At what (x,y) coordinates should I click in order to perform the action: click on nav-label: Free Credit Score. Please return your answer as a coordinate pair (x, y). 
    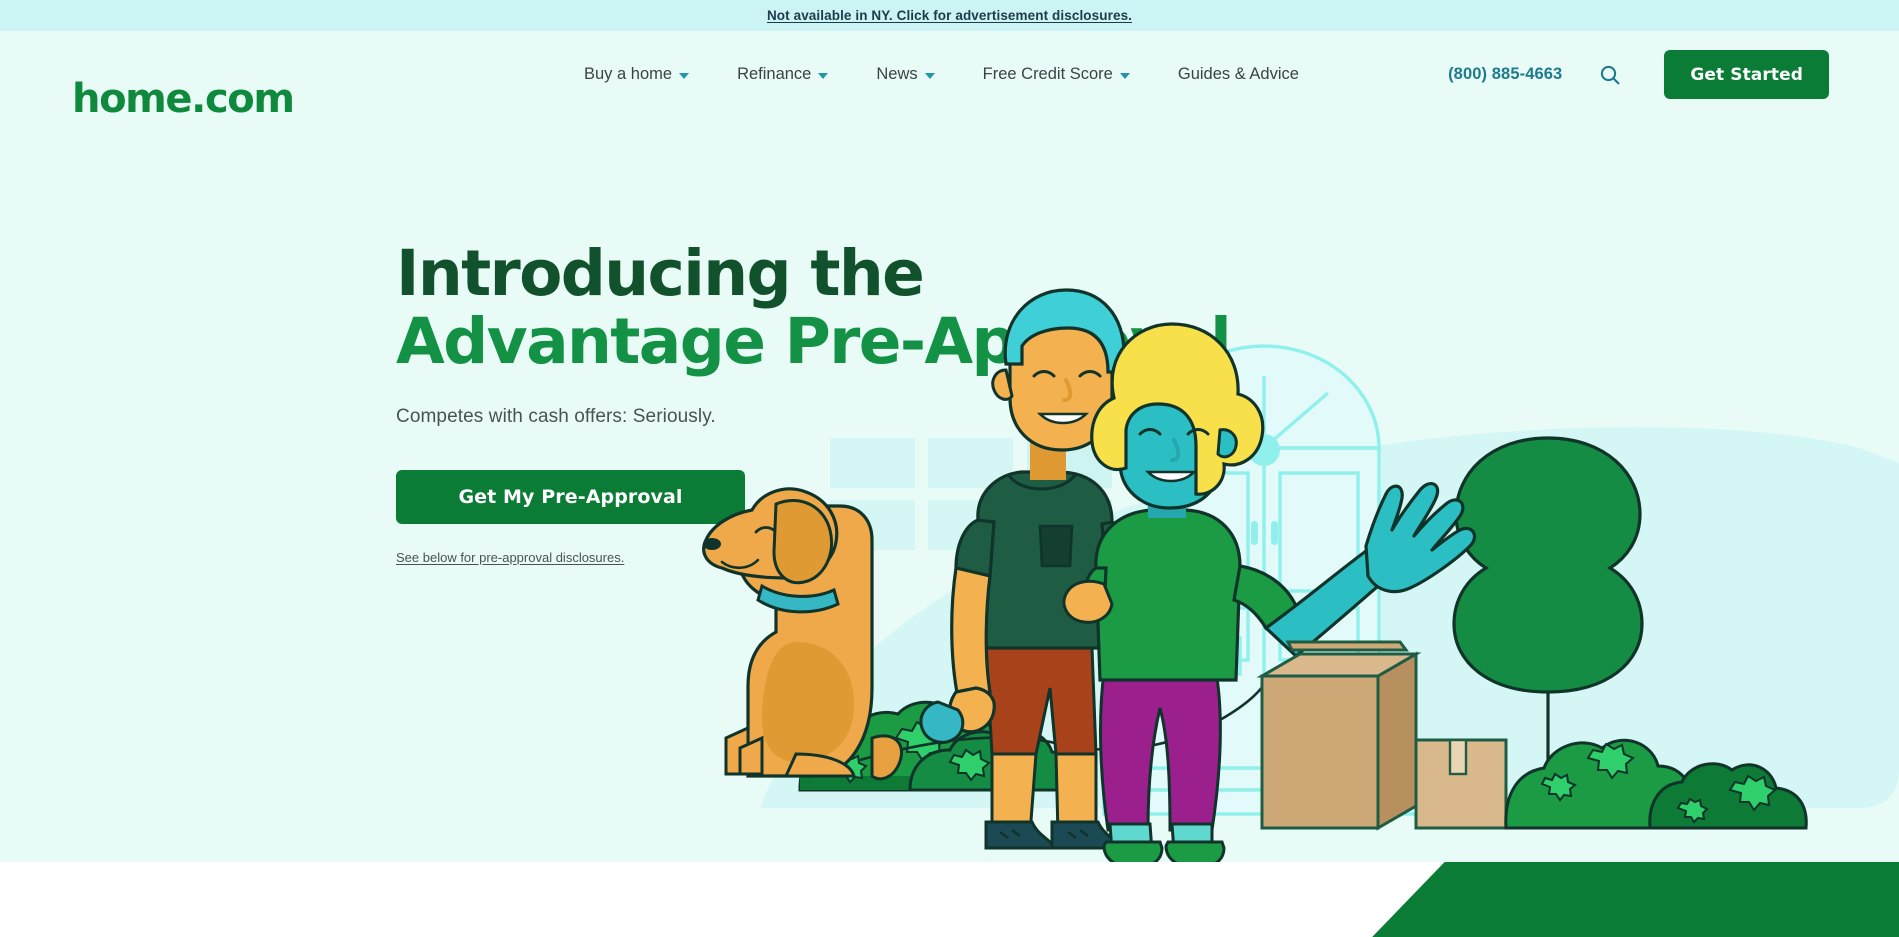
    Looking at the image, I should click on (1047, 74).